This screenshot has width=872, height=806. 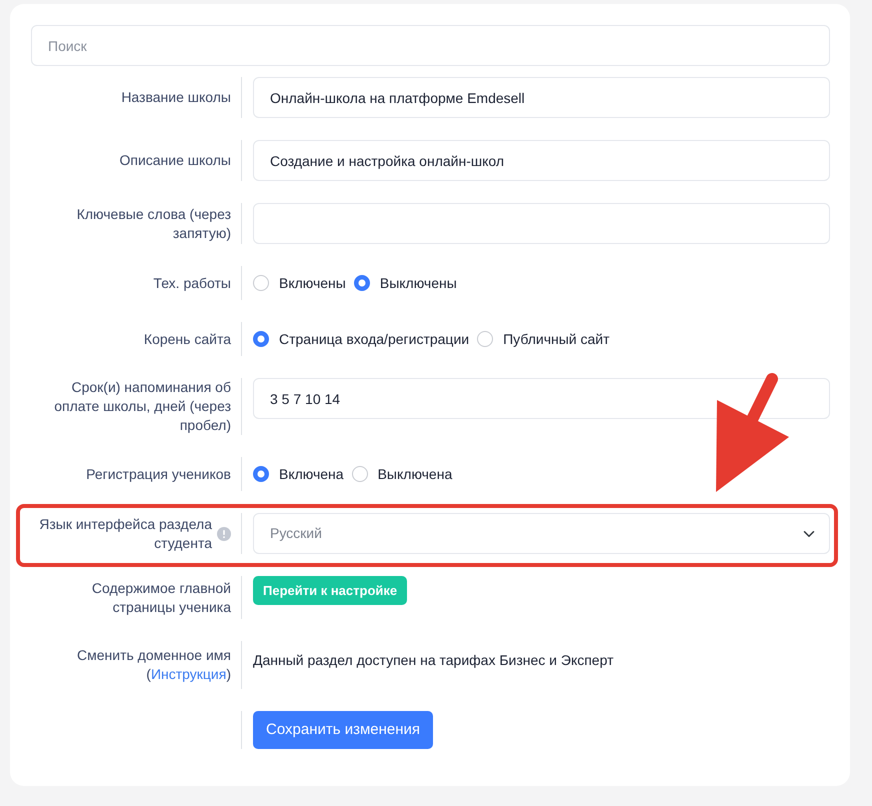 What do you see at coordinates (153, 223) in the screenshot?
I see `field-label: Ключевые слова (через запятую)` at bounding box center [153, 223].